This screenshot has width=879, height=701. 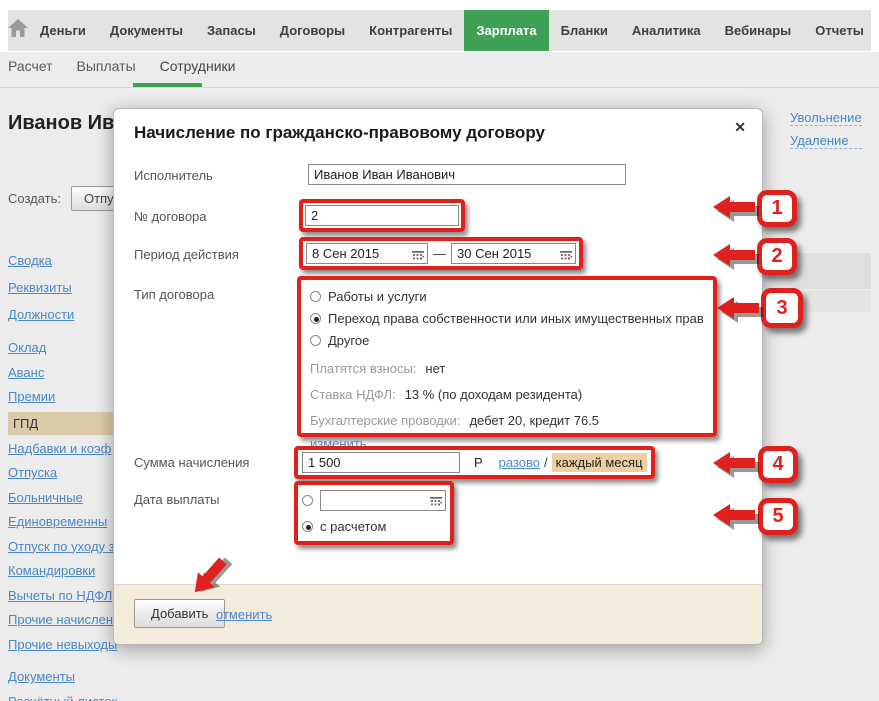 I want to click on nav-tab-contracts: Договоры, so click(x=312, y=30).